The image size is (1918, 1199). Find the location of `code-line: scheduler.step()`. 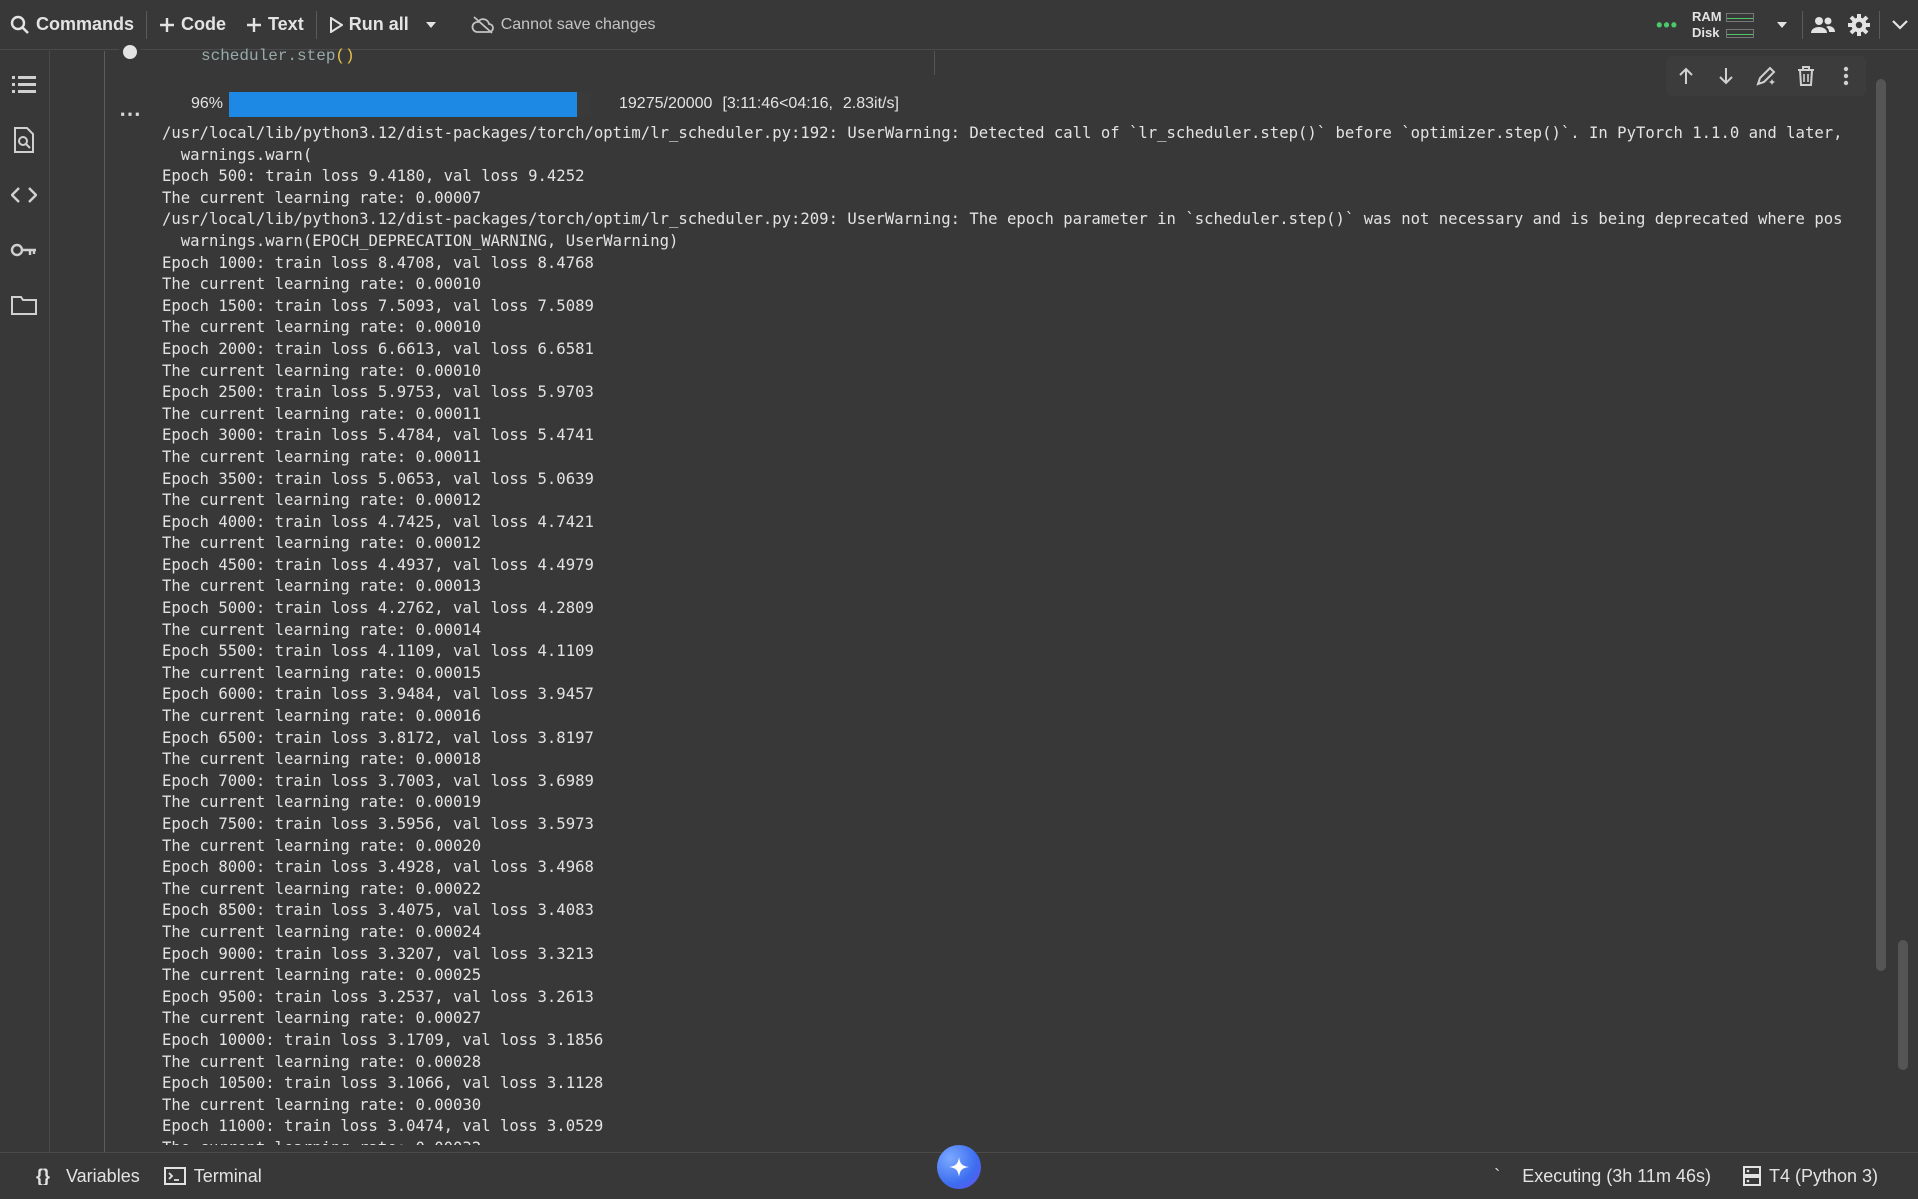

code-line: scheduler.step() is located at coordinates (278, 56).